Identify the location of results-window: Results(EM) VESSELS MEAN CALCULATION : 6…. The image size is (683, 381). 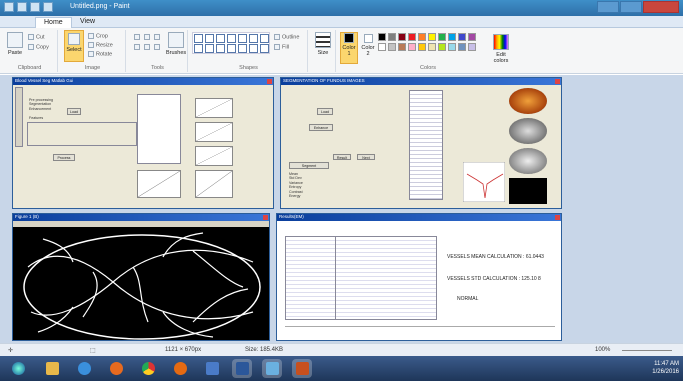
(419, 277).